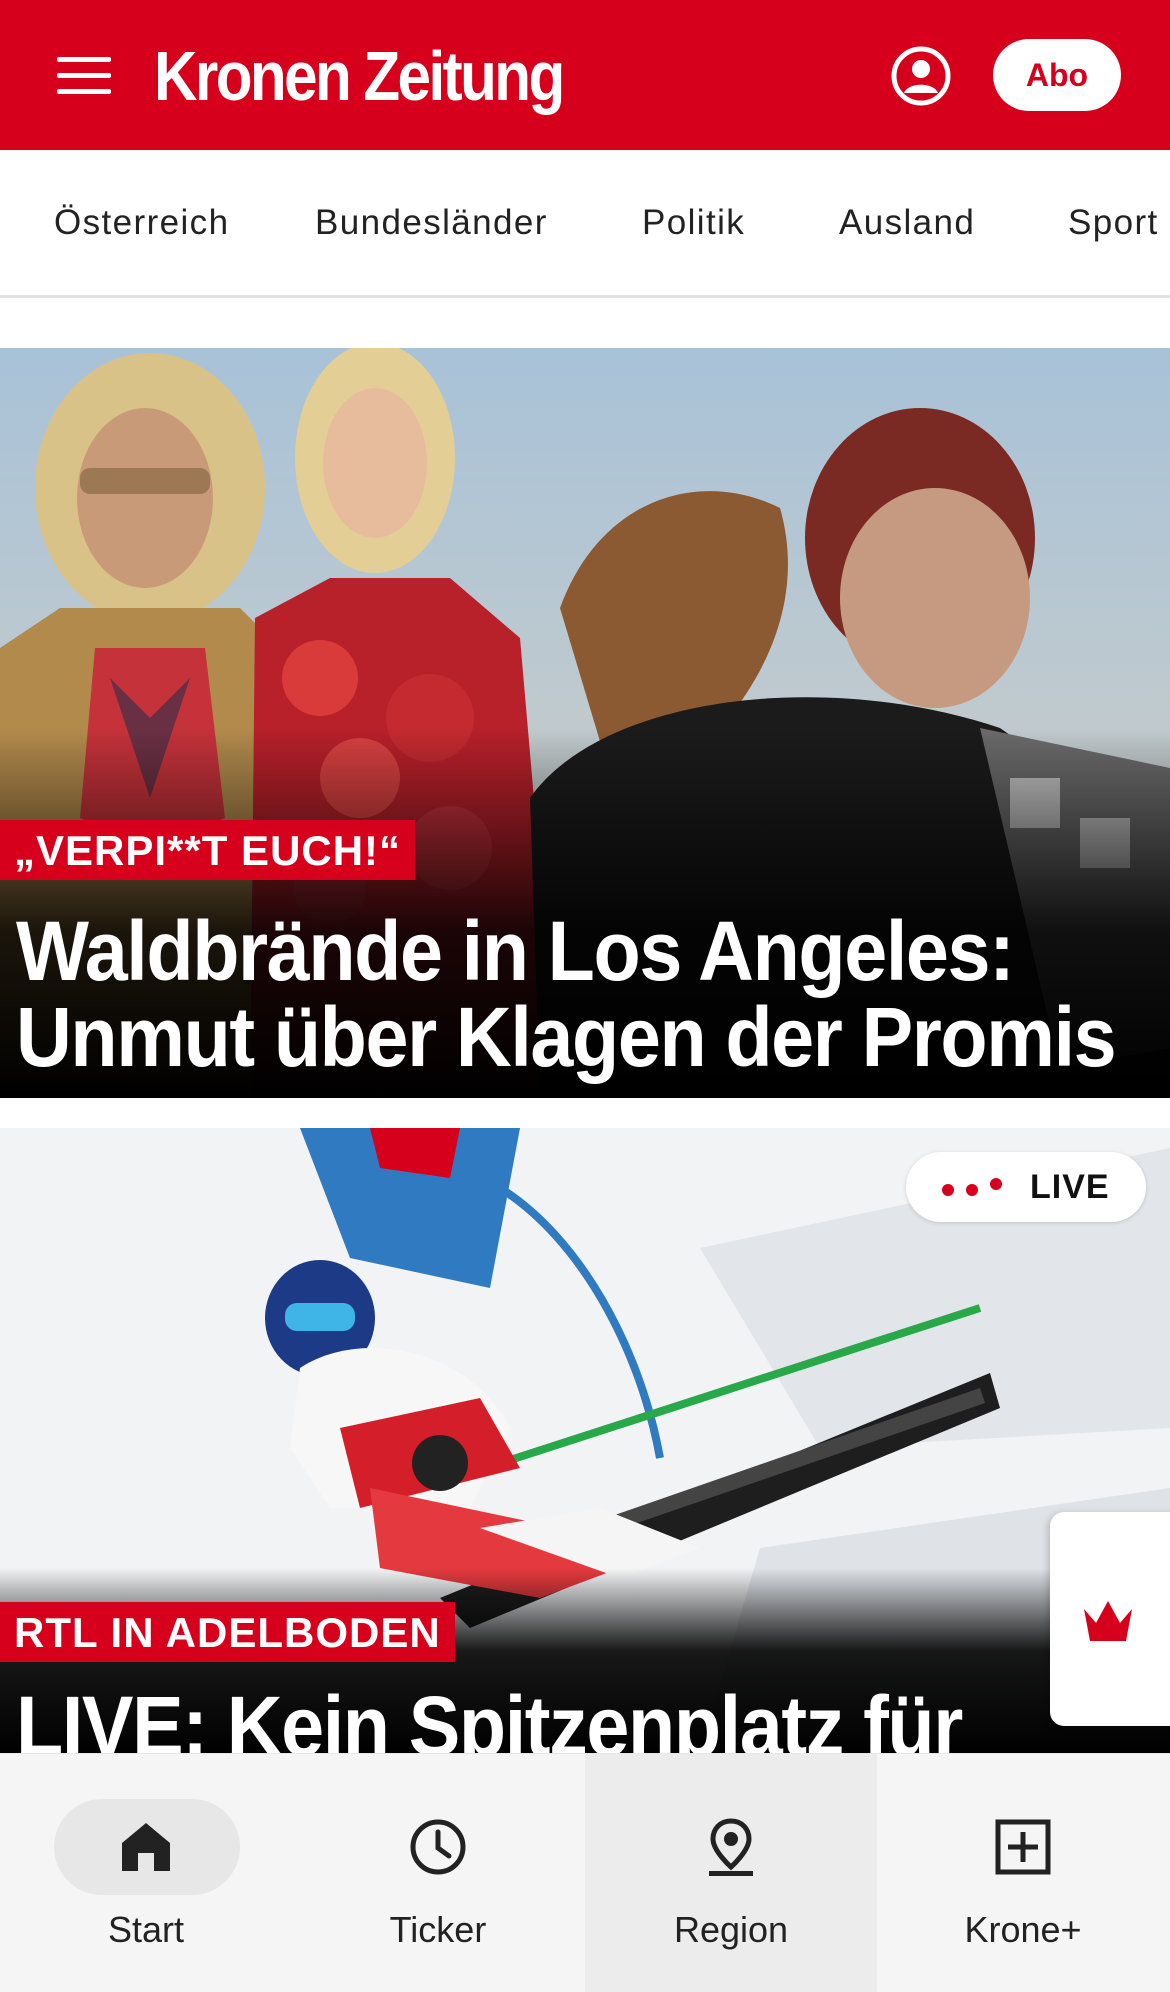 This screenshot has height=1992, width=1170. What do you see at coordinates (489, 1716) in the screenshot?
I see `article-headline: LIVE: Kein Spitzenplatz für` at bounding box center [489, 1716].